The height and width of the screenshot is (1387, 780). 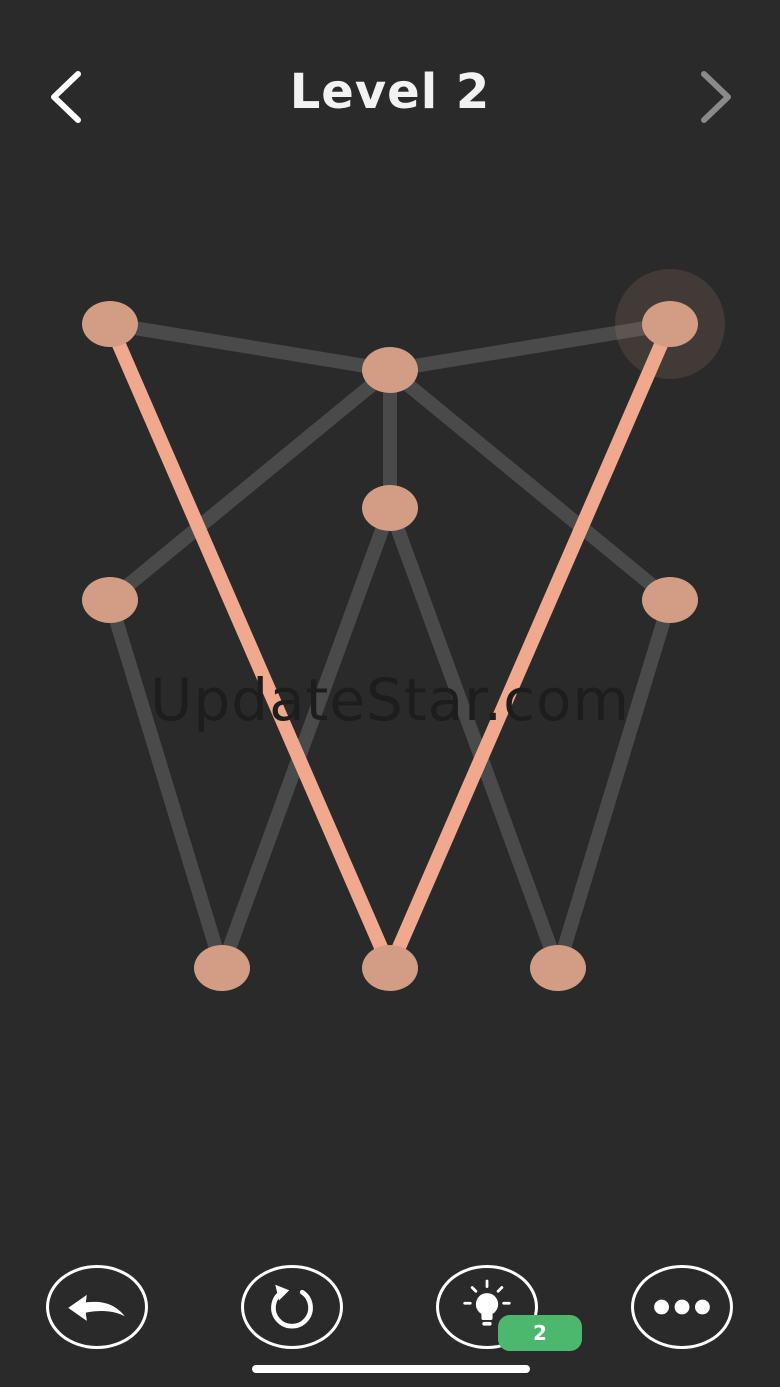 I want to click on restart-button, so click(x=292, y=1307).